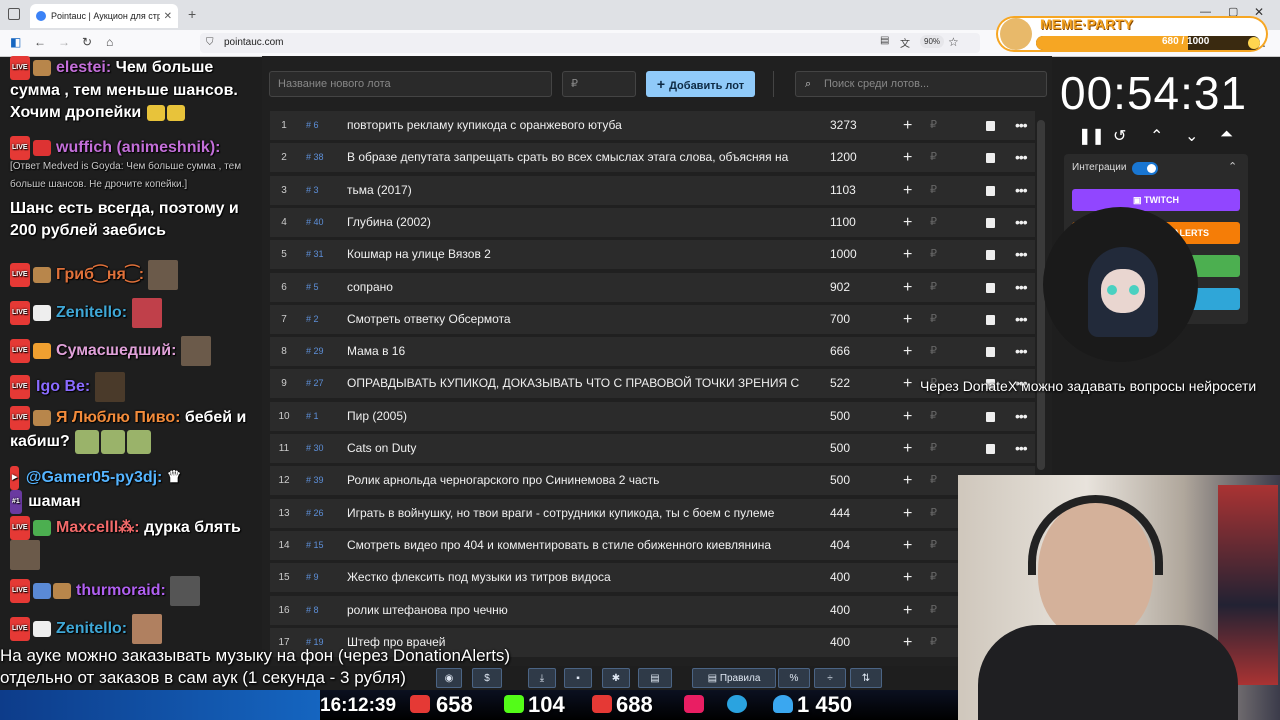 This screenshot has height=720, width=1280. What do you see at coordinates (321, 610) in the screenshot?
I see `lot-id: # 8` at bounding box center [321, 610].